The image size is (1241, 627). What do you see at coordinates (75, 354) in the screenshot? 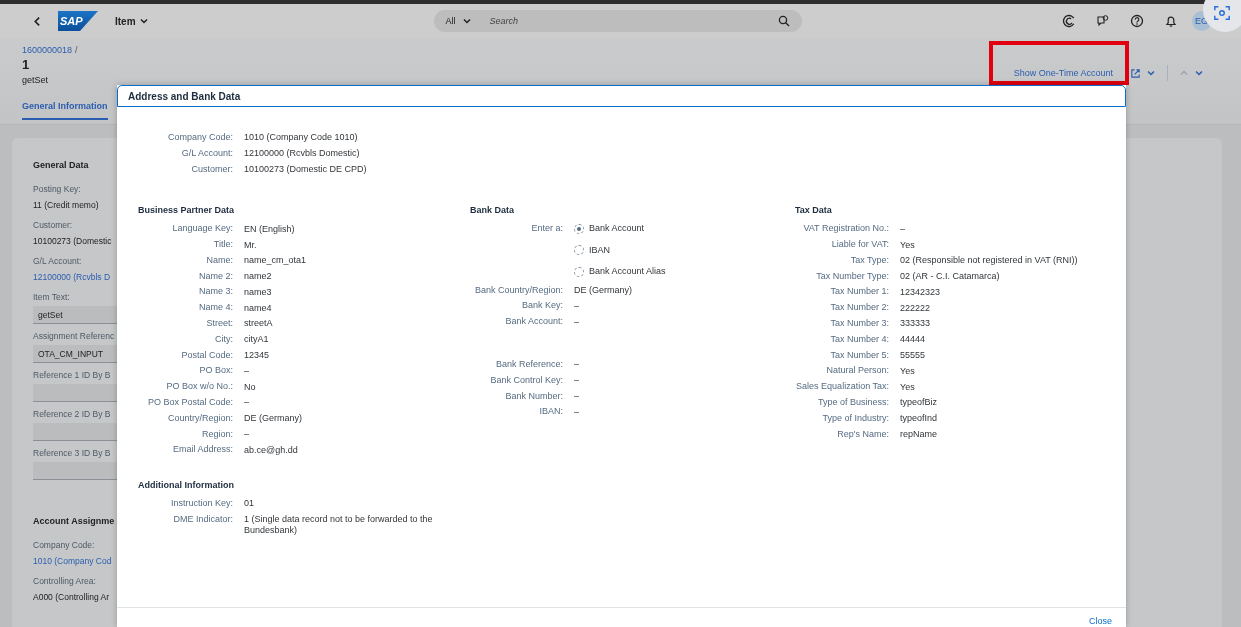
I see `input-field: OTA_CM_INPUT` at bounding box center [75, 354].